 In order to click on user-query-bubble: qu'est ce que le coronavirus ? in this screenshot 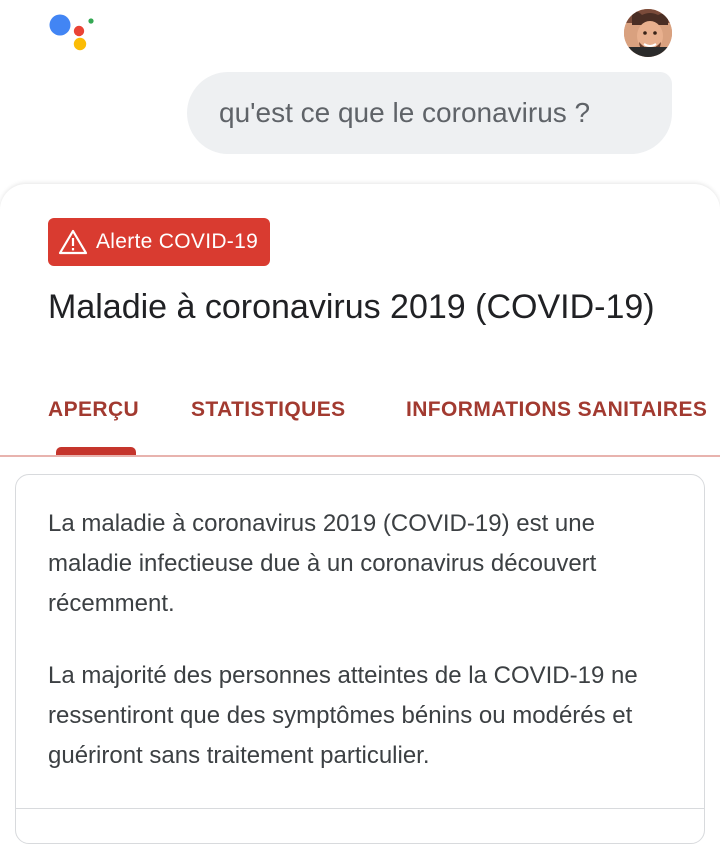, I will do `click(429, 113)`.